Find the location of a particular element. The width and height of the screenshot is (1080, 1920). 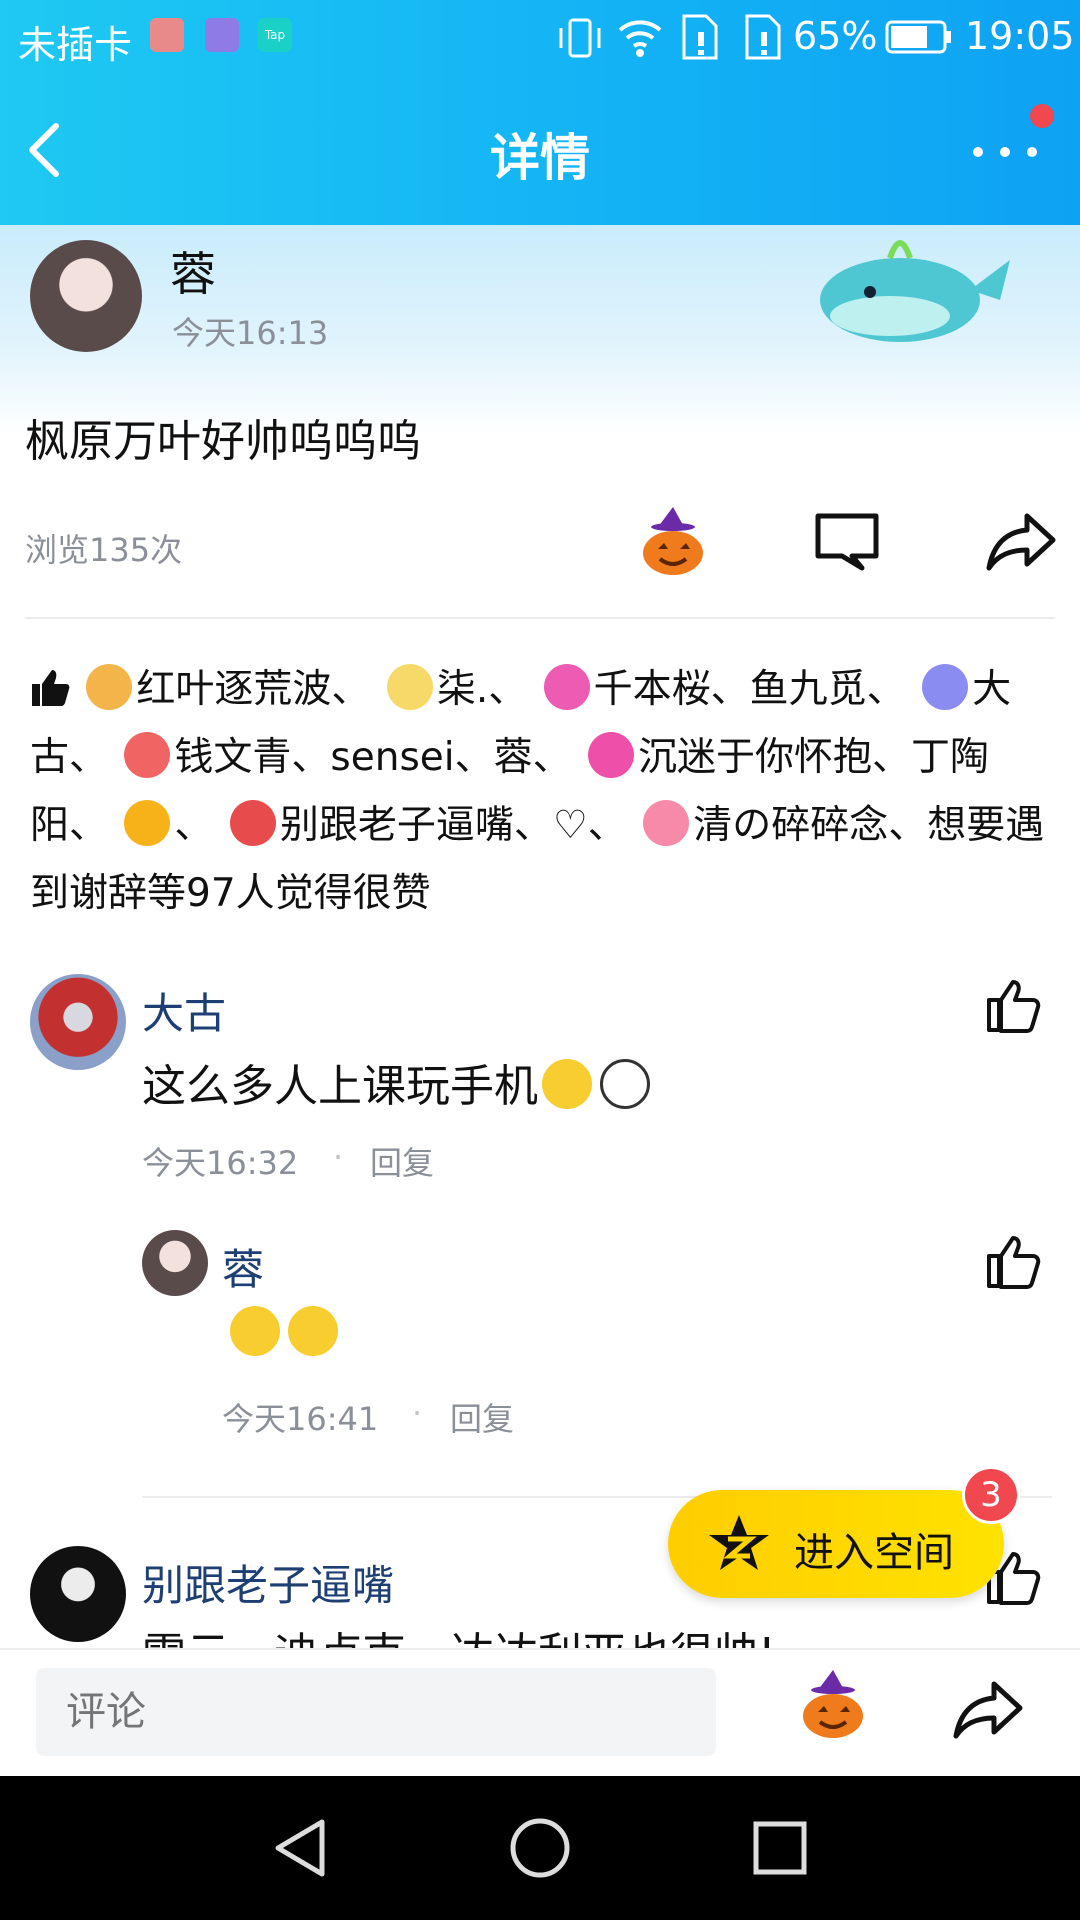

carrier-label: 未插卡 is located at coordinates (75, 45).